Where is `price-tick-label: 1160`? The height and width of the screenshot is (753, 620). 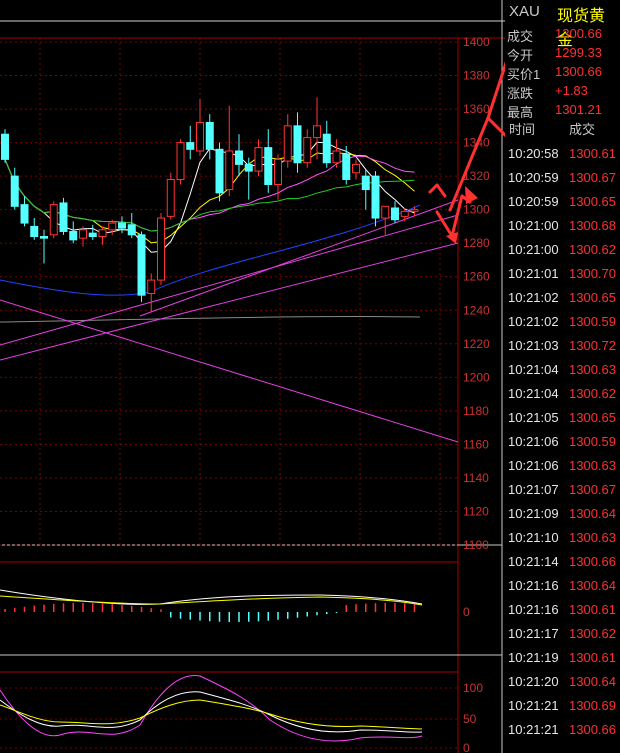
price-tick-label: 1160 is located at coordinates (476, 444).